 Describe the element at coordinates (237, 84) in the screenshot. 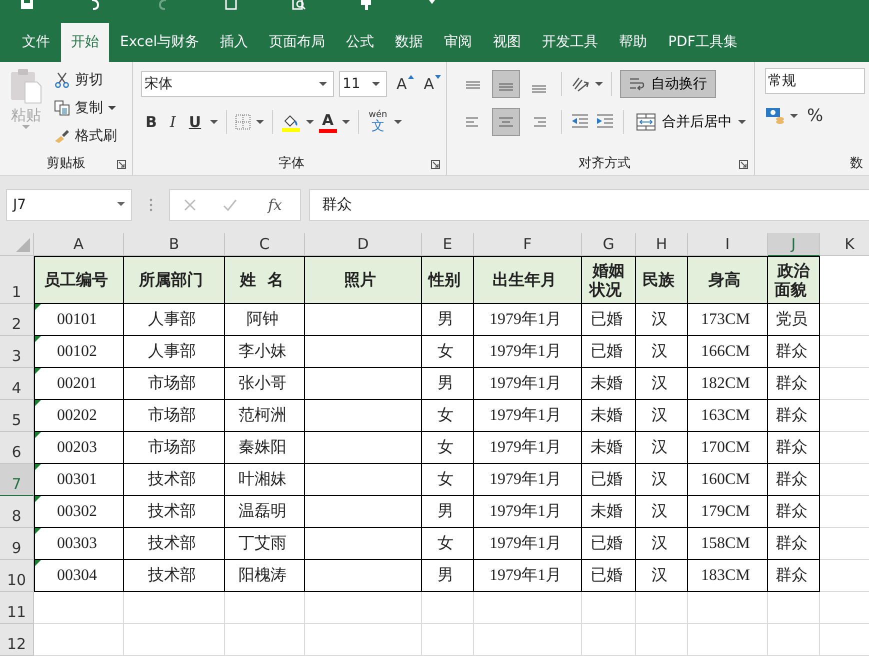

I see `font-name-field: 宋体` at that location.